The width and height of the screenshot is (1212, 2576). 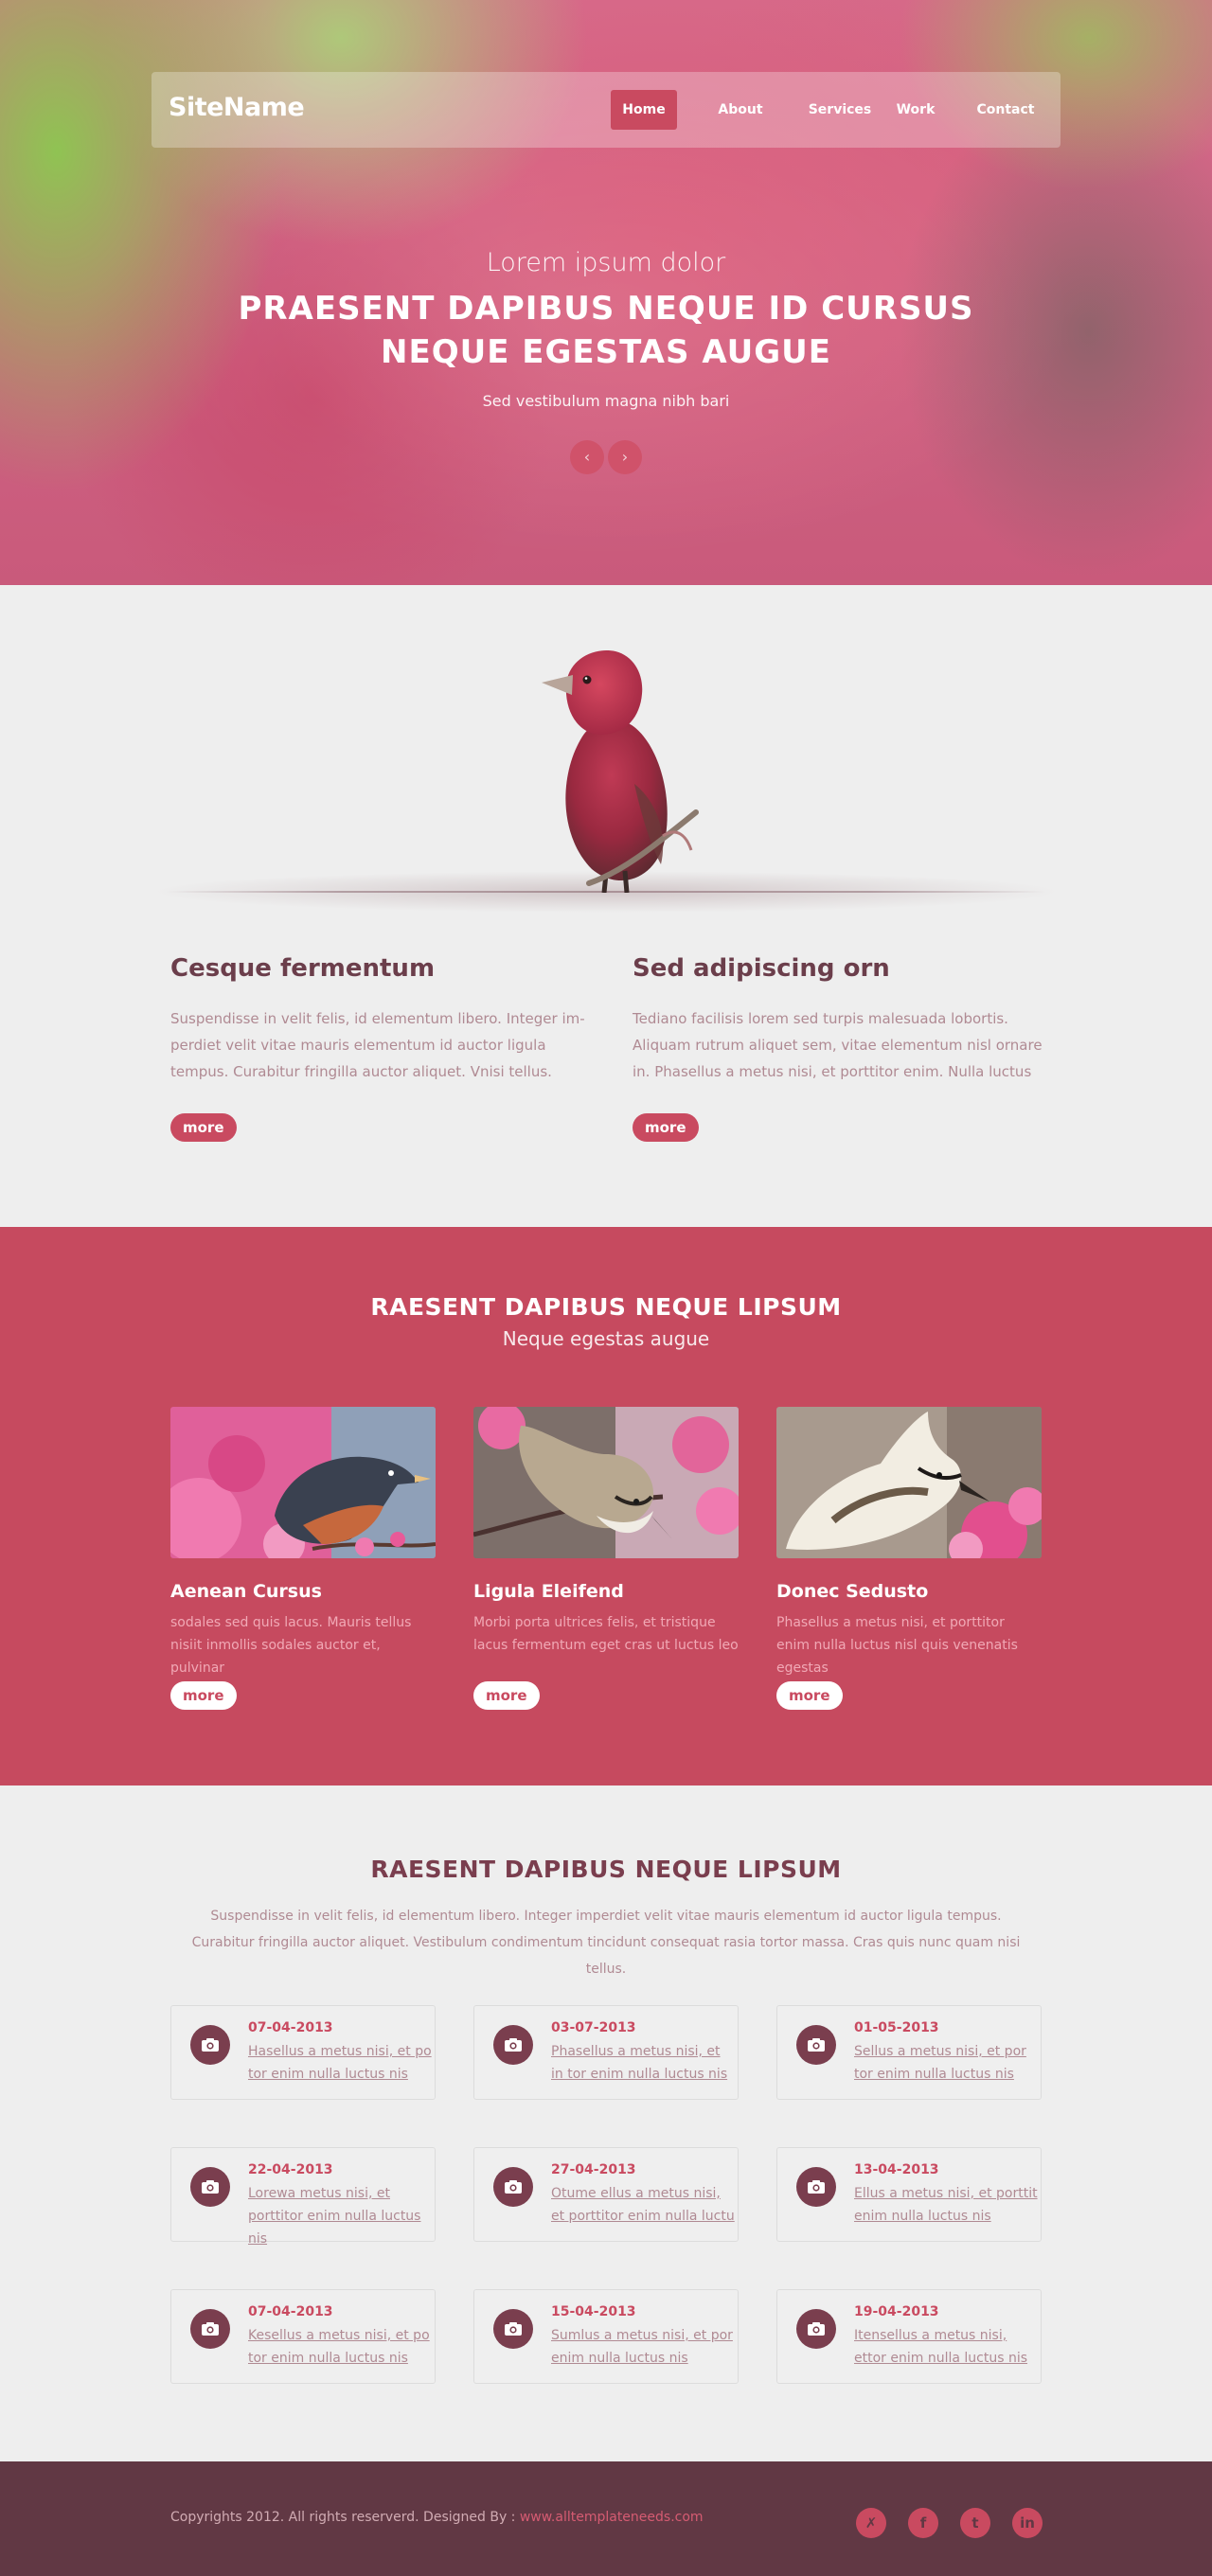 What do you see at coordinates (840, 110) in the screenshot?
I see `nav-item-services: Services` at bounding box center [840, 110].